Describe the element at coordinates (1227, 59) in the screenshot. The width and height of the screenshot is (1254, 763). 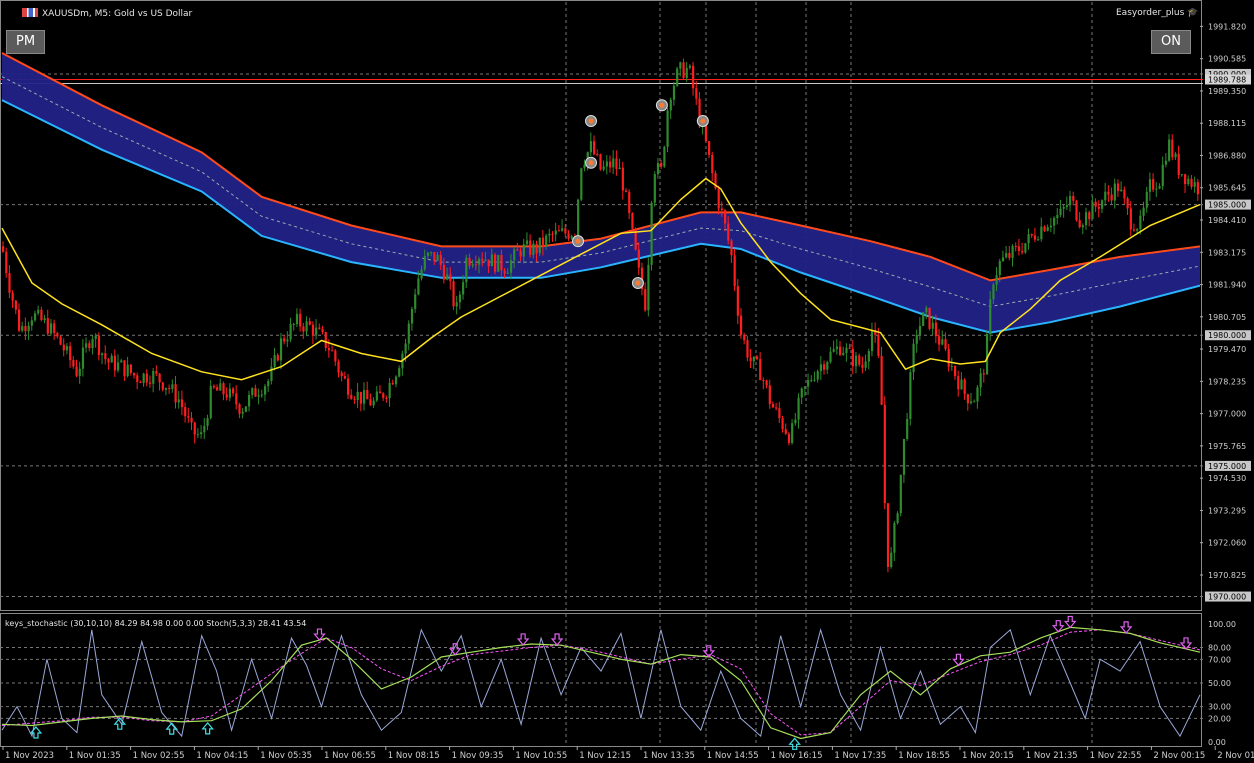
I see `price-tick-label: 1990.585` at that location.